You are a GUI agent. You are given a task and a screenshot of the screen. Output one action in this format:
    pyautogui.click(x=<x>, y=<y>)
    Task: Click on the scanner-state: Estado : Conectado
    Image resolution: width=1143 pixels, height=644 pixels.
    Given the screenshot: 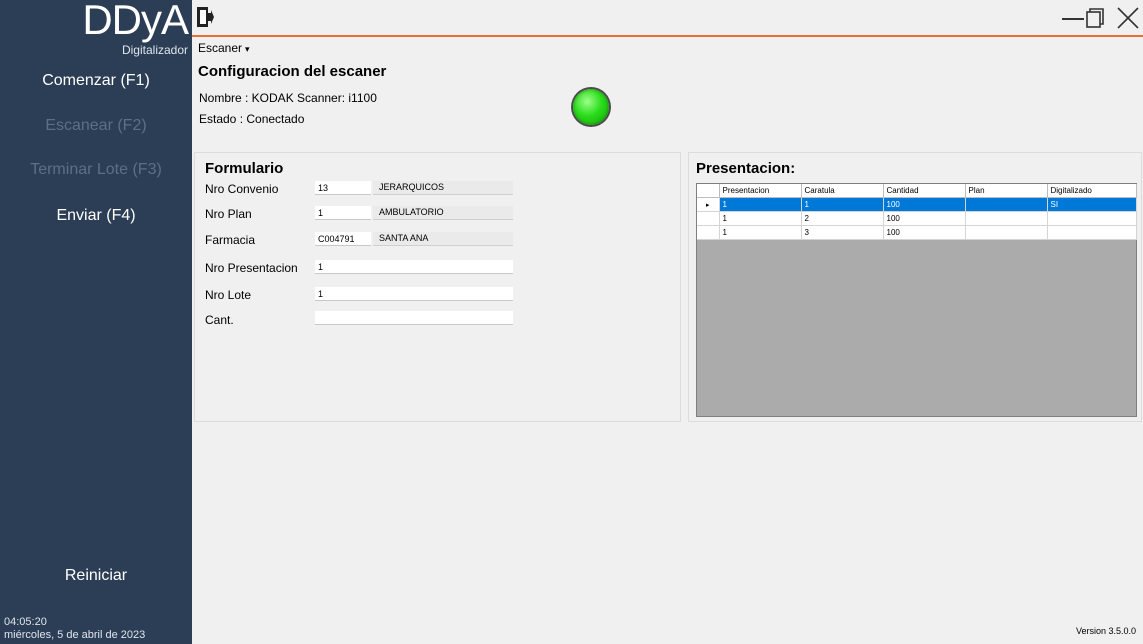 What is the action you would take?
    pyautogui.click(x=252, y=119)
    